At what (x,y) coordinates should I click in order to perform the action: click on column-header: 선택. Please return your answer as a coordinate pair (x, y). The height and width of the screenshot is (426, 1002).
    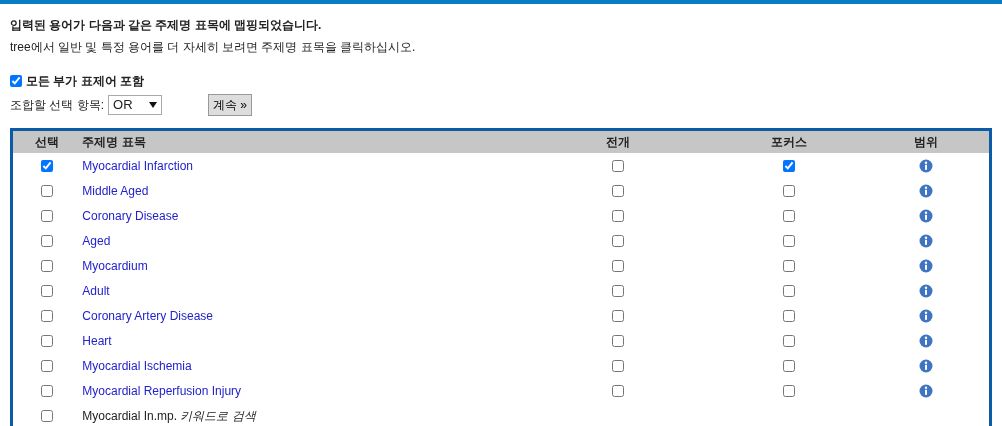
    Looking at the image, I should click on (47, 142).